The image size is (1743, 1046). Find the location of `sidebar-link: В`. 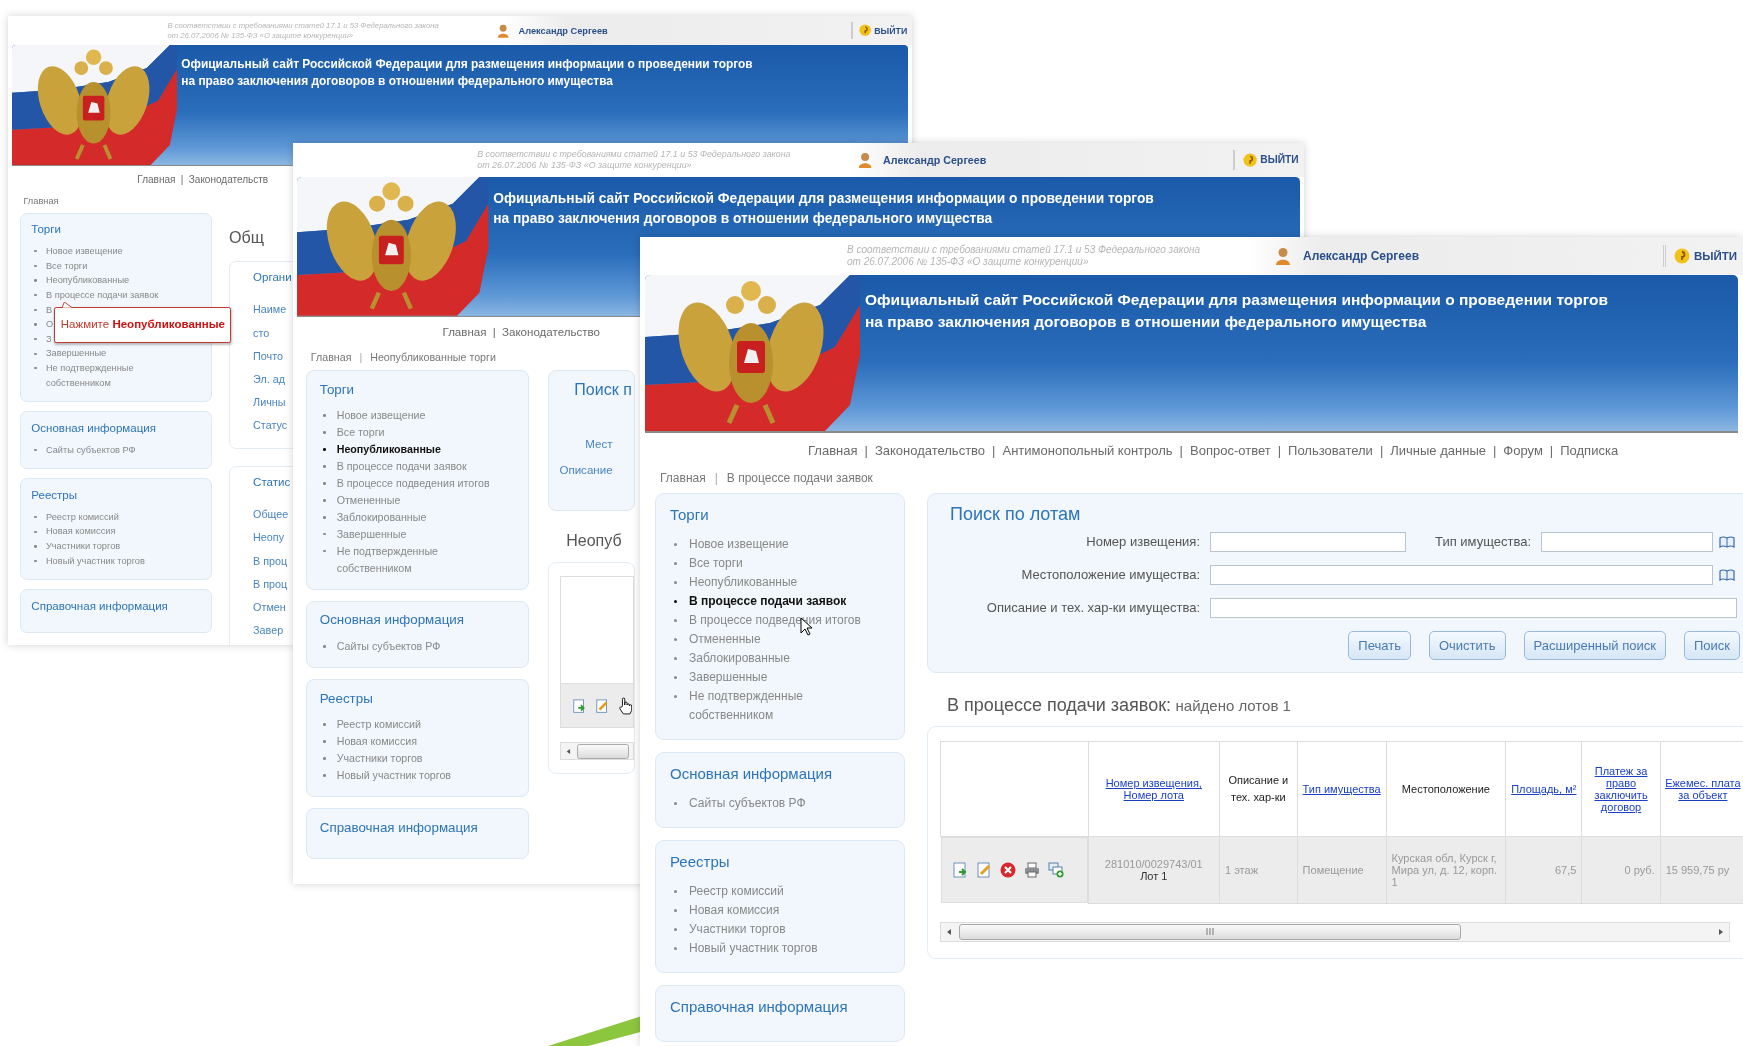

sidebar-link: В is located at coordinates (42, 310).